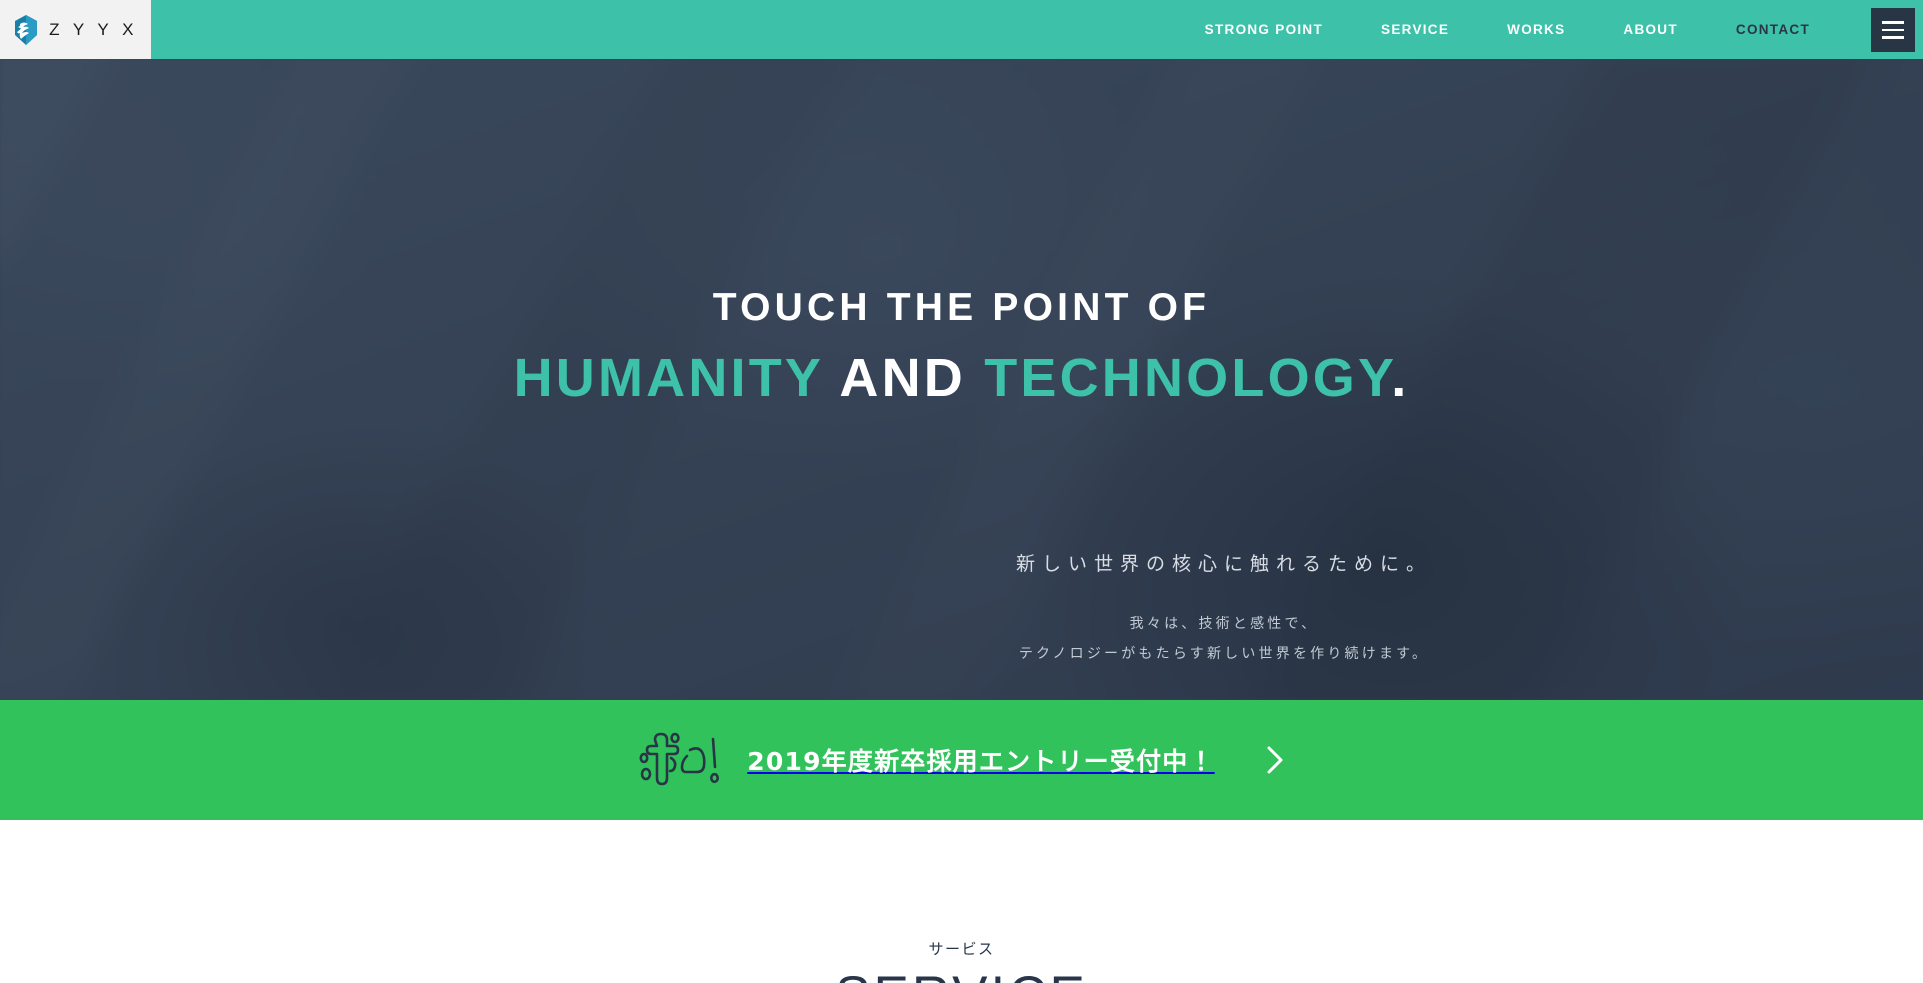  What do you see at coordinates (961, 949) in the screenshot?
I see `service-section-subtitle: サービス` at bounding box center [961, 949].